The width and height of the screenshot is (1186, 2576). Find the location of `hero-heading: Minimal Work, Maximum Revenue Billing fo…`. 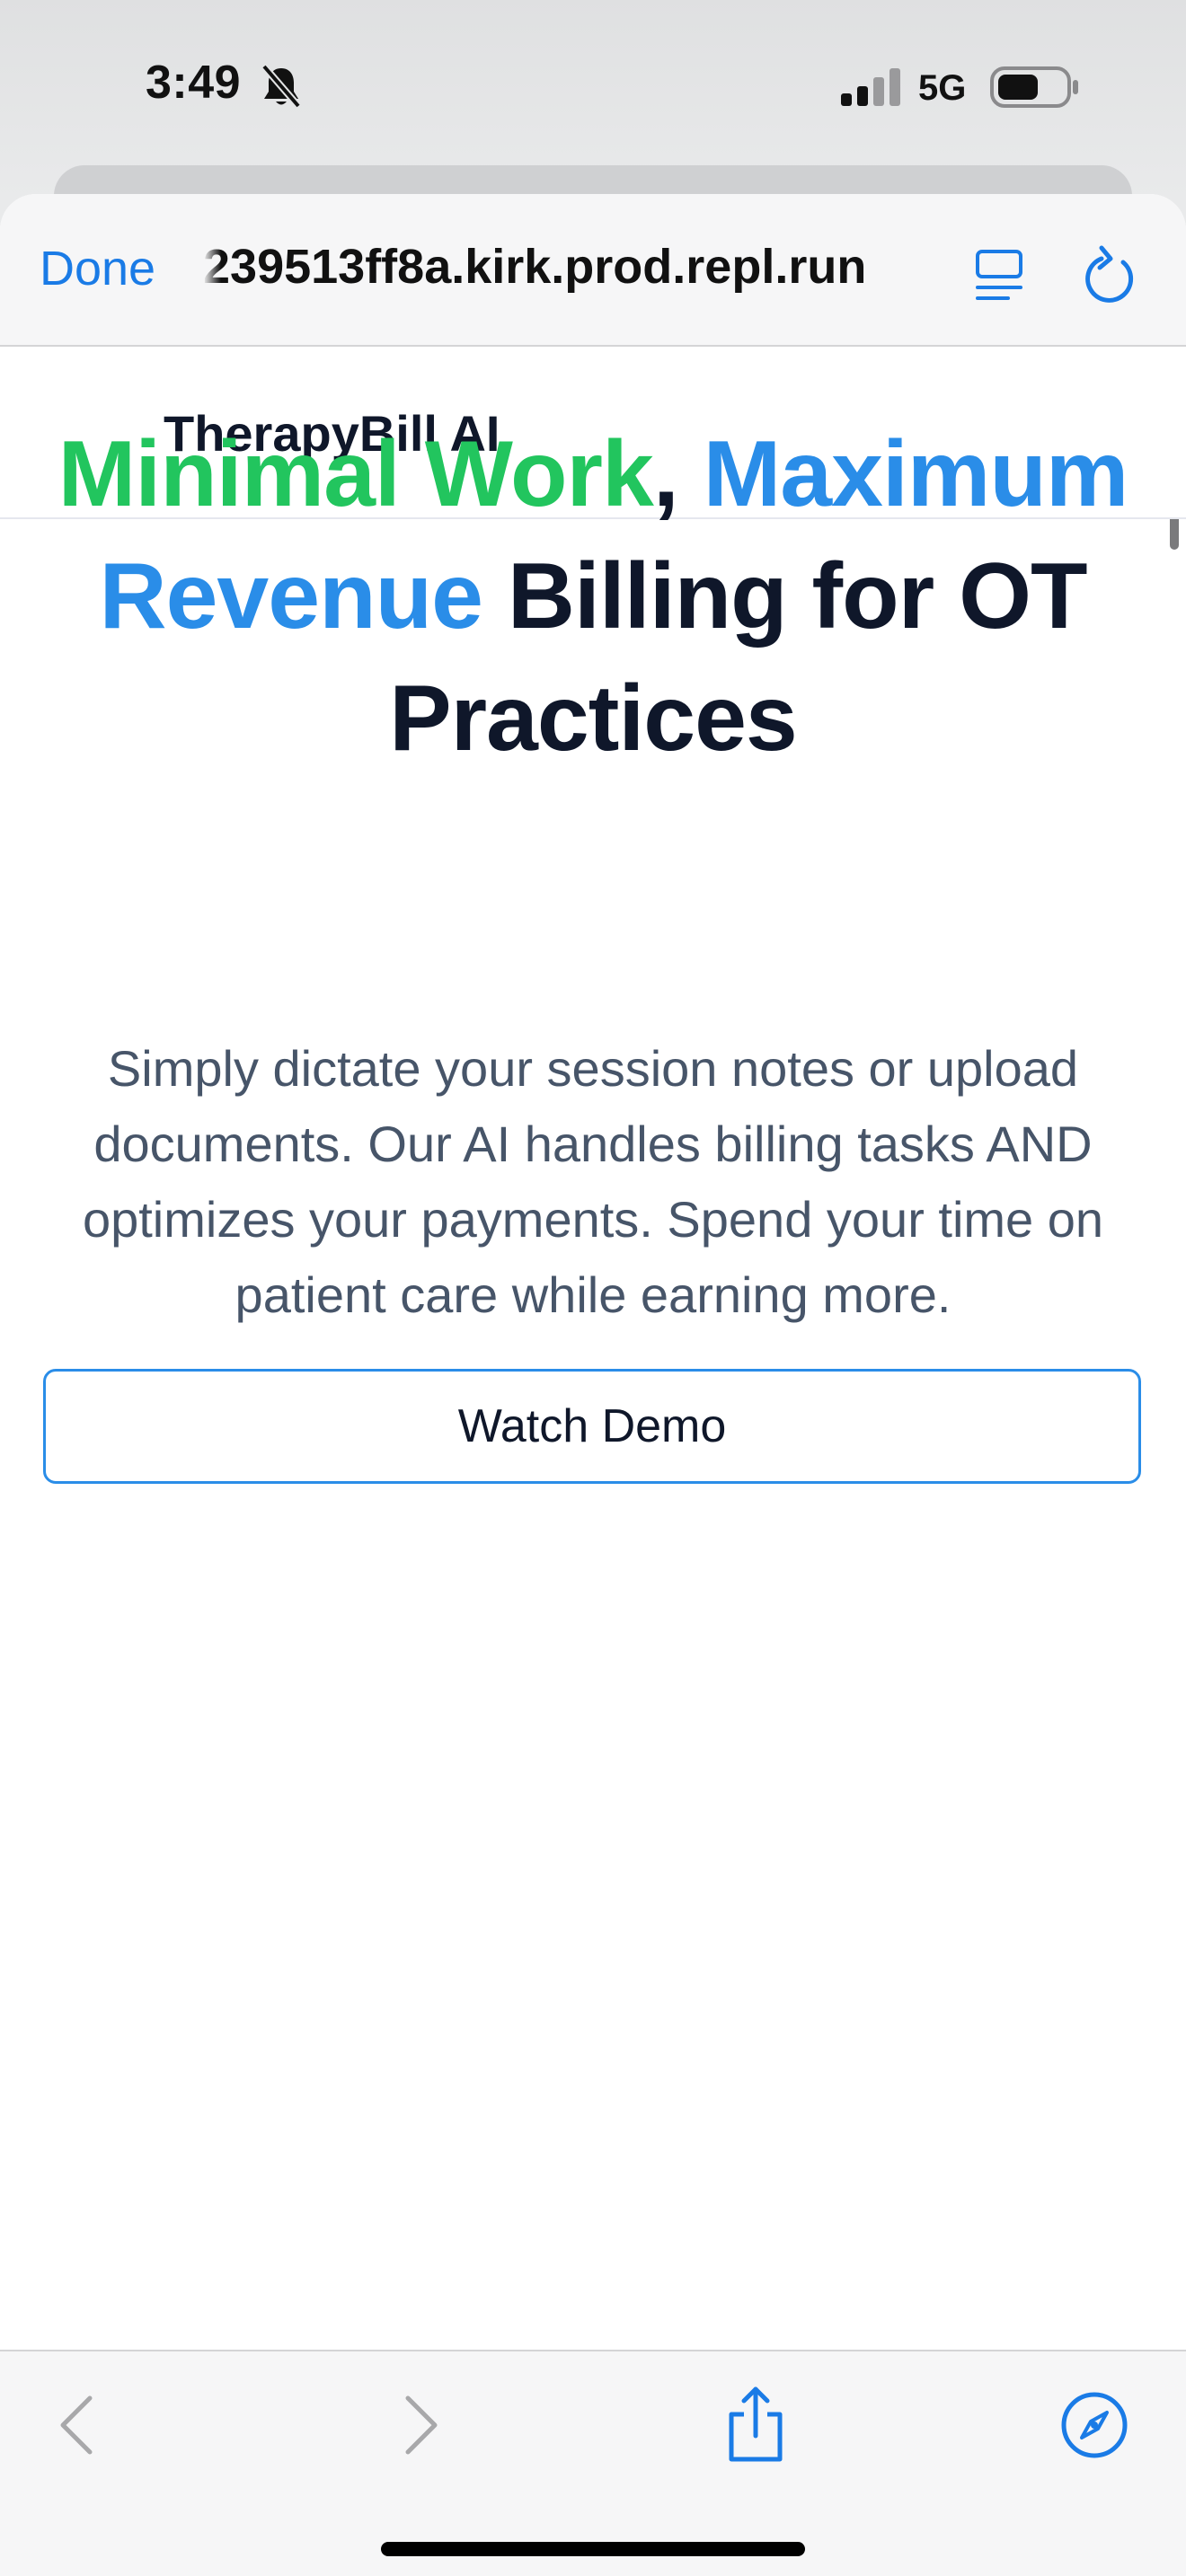

hero-heading: Minimal Work, Maximum Revenue Billing fo… is located at coordinates (593, 596).